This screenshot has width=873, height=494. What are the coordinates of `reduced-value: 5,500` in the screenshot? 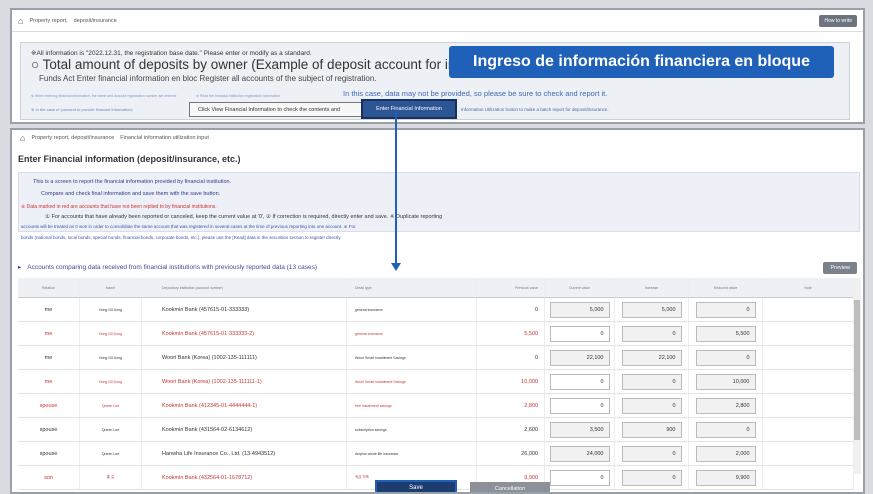 It's located at (725, 333).